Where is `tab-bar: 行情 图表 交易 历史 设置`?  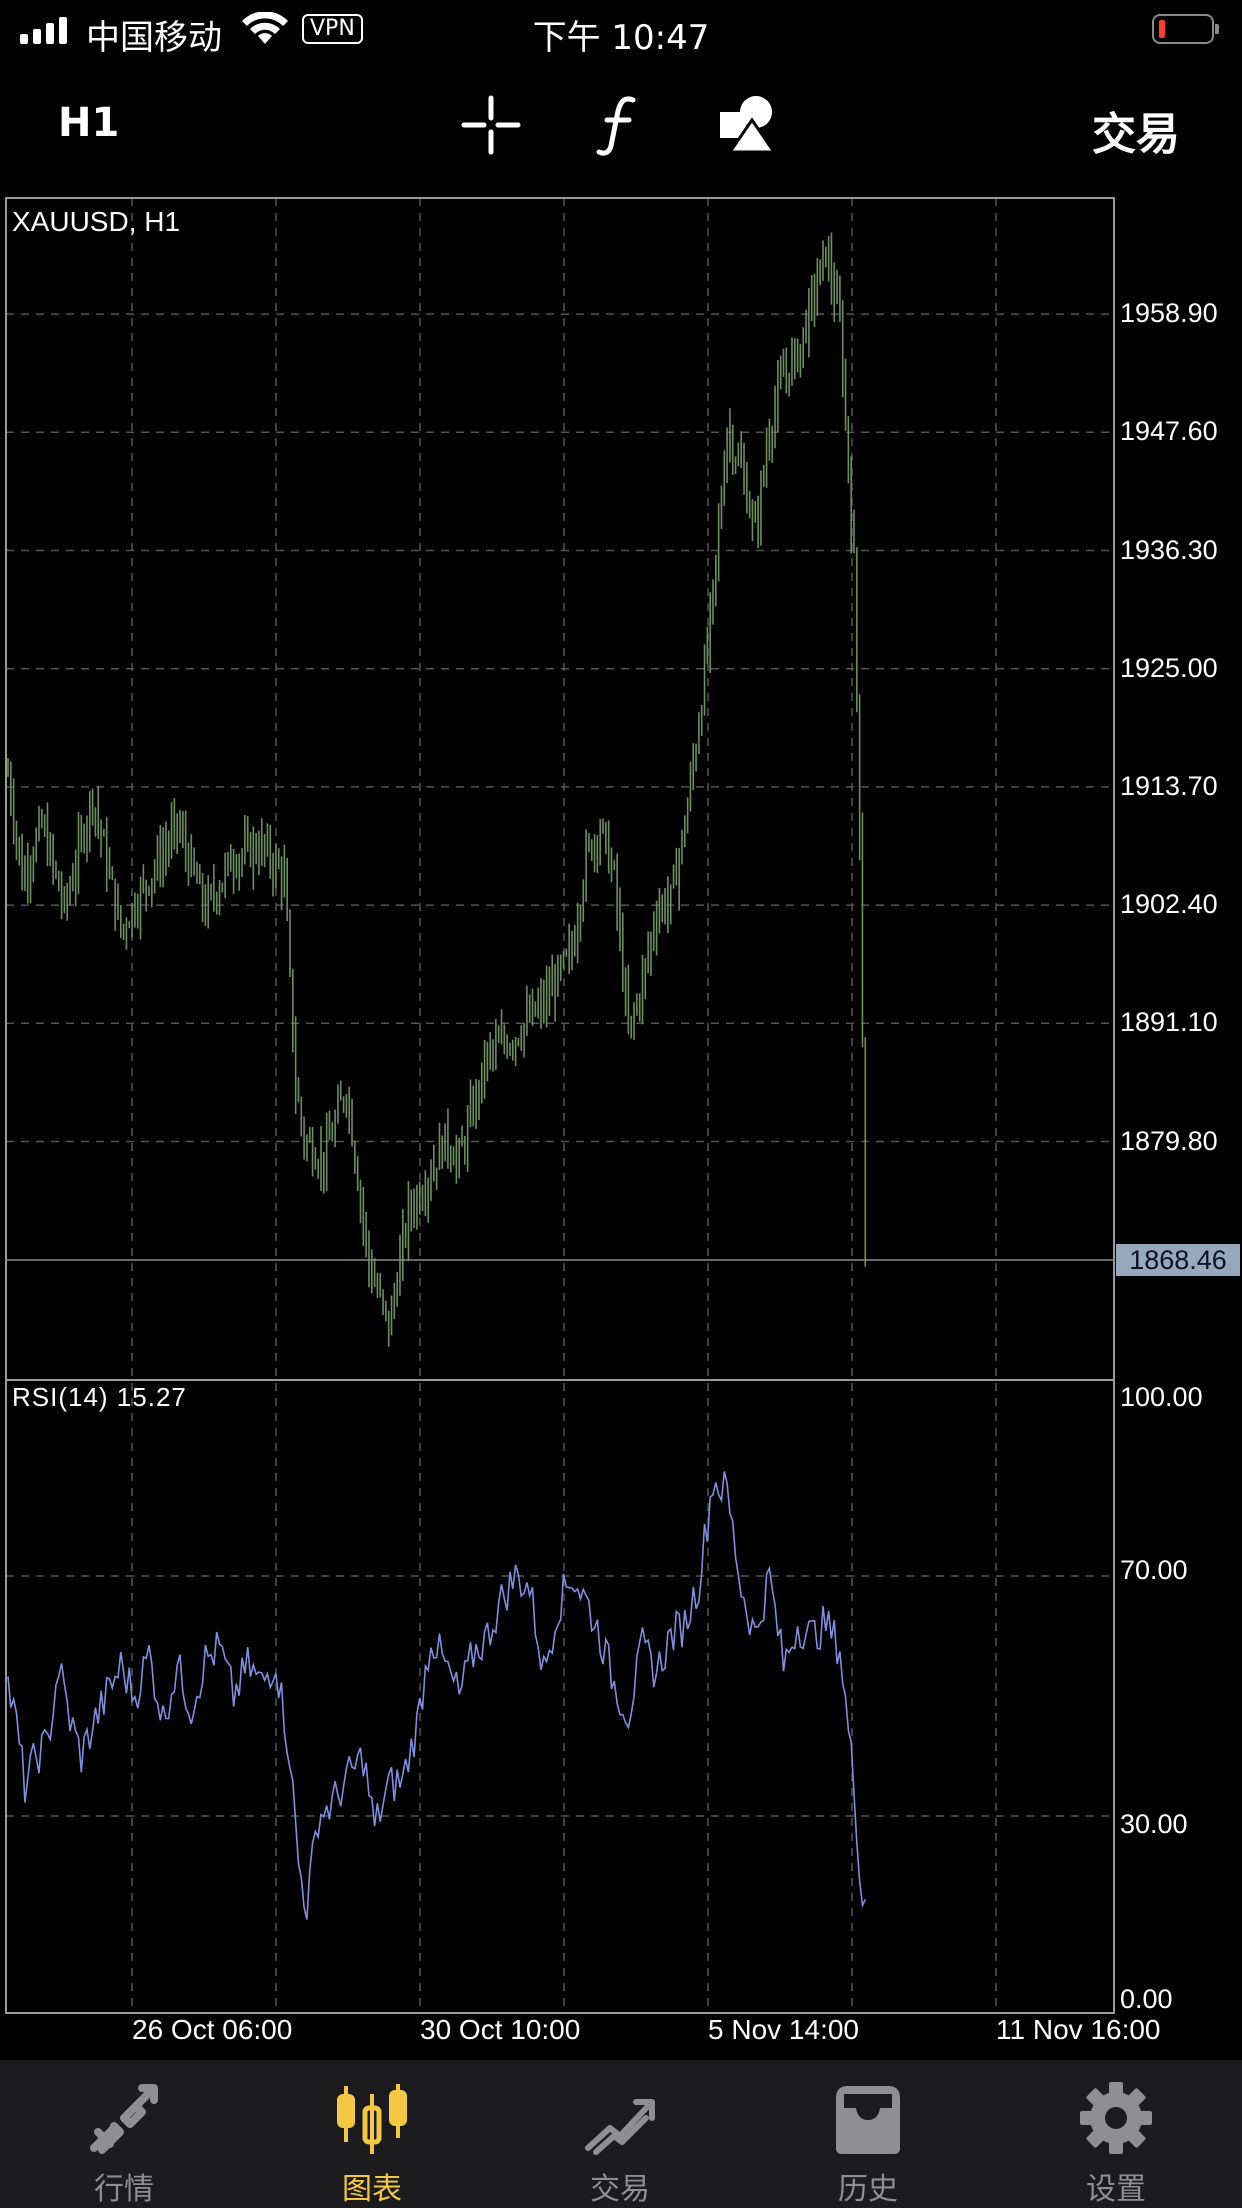
tab-bar: 行情 图表 交易 历史 设置 is located at coordinates (621, 2134).